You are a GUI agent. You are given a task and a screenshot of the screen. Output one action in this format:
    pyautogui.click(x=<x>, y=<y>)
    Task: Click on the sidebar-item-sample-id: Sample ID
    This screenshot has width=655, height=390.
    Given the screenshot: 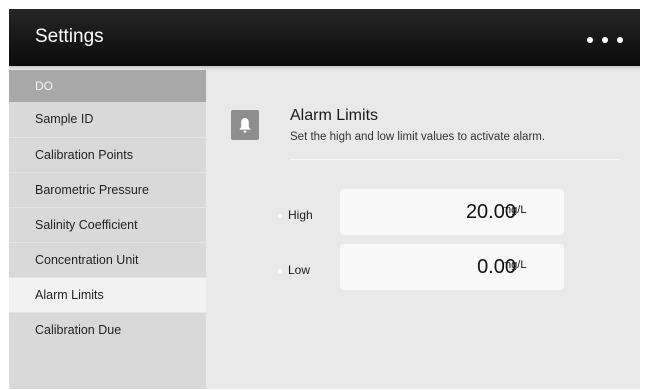 What is the action you would take?
    pyautogui.click(x=107, y=119)
    